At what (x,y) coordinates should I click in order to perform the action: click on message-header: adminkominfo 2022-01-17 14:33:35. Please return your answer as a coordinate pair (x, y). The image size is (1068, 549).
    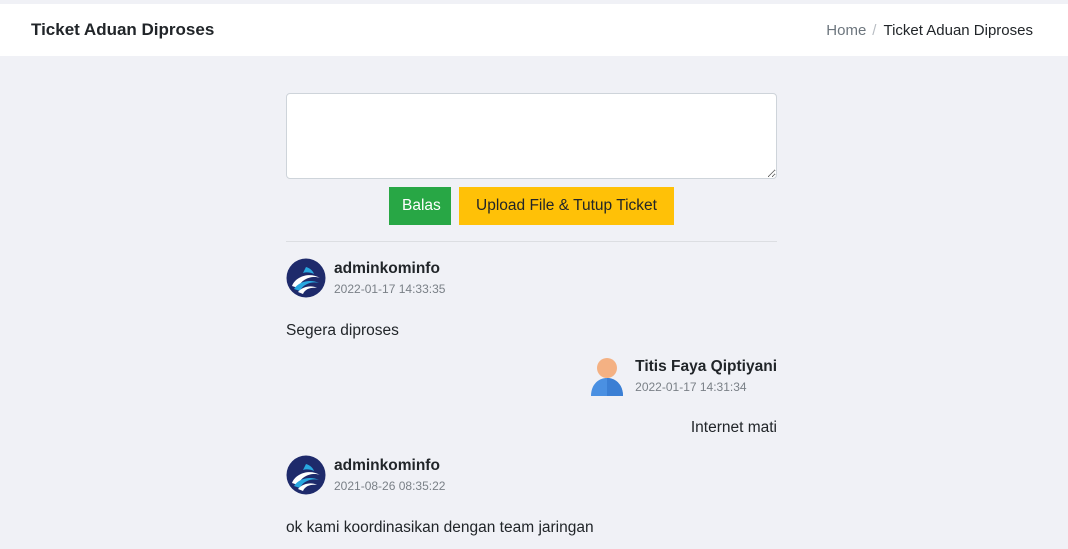
    Looking at the image, I should click on (531, 278).